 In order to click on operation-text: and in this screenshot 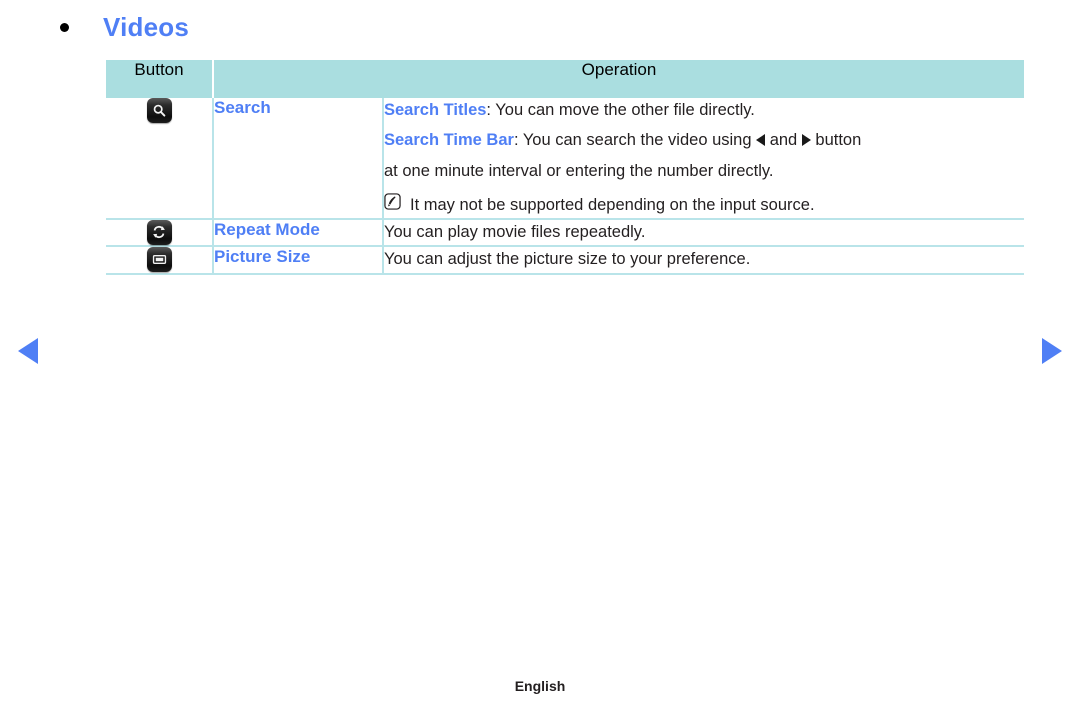, I will do `click(783, 140)`.